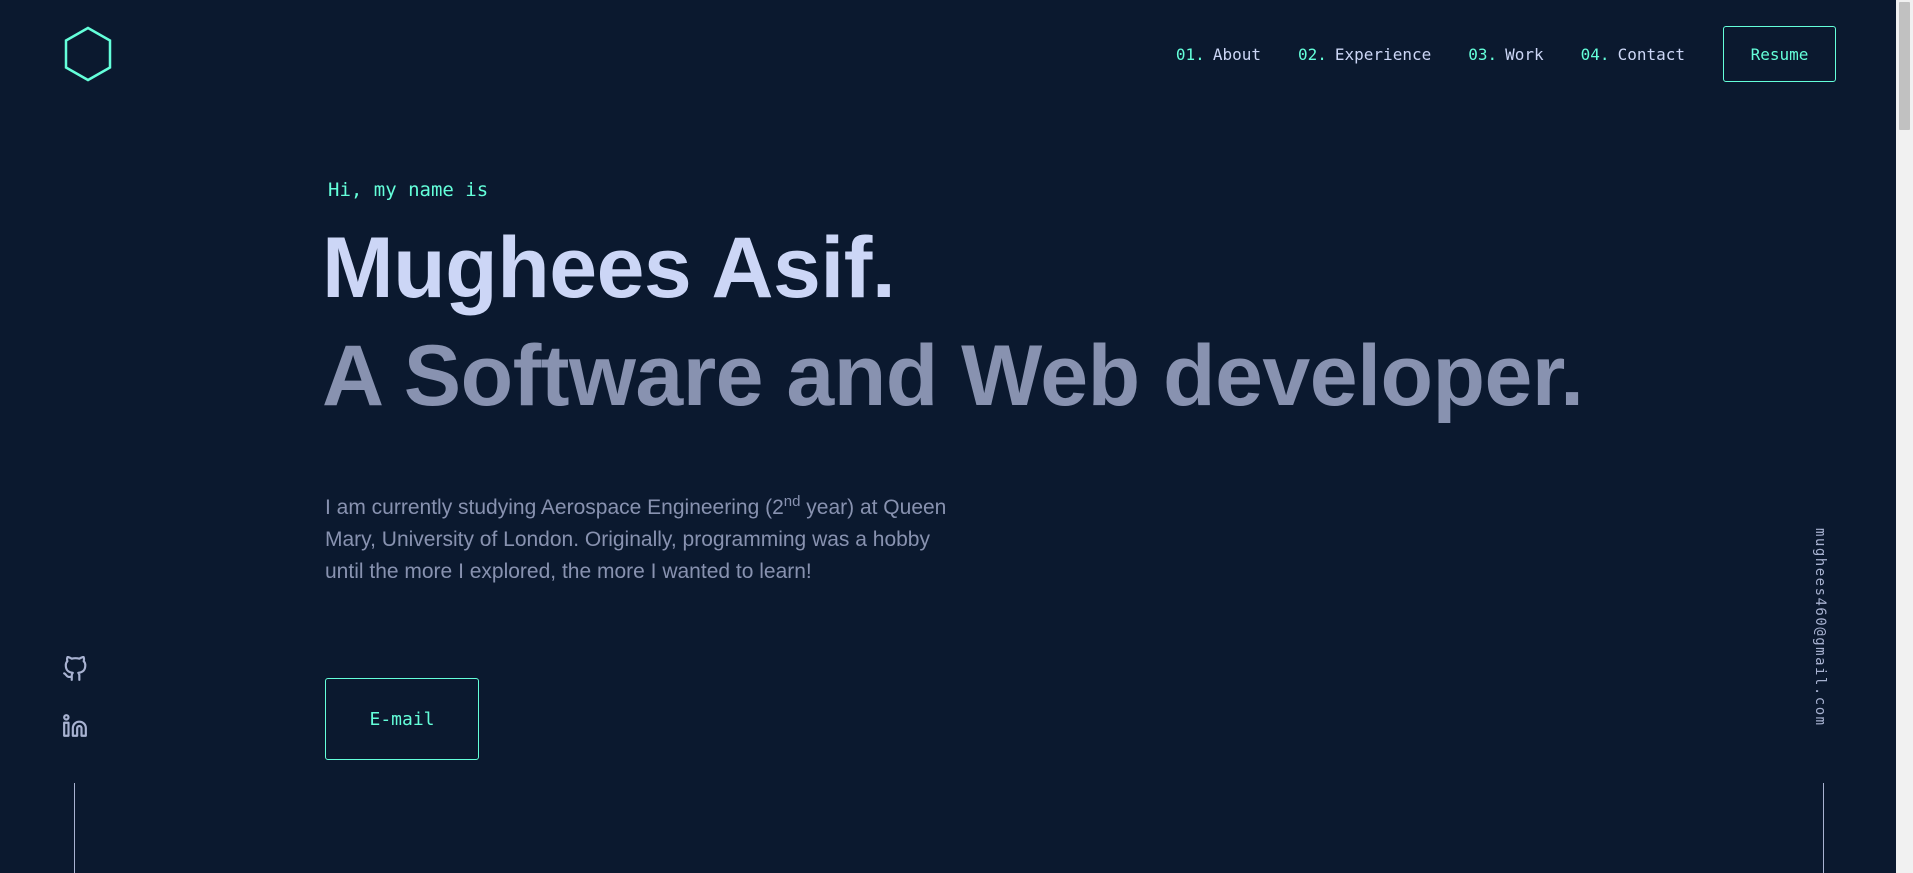 The width and height of the screenshot is (1913, 873). Describe the element at coordinates (1190, 54) in the screenshot. I see `nav-number: 01.` at that location.